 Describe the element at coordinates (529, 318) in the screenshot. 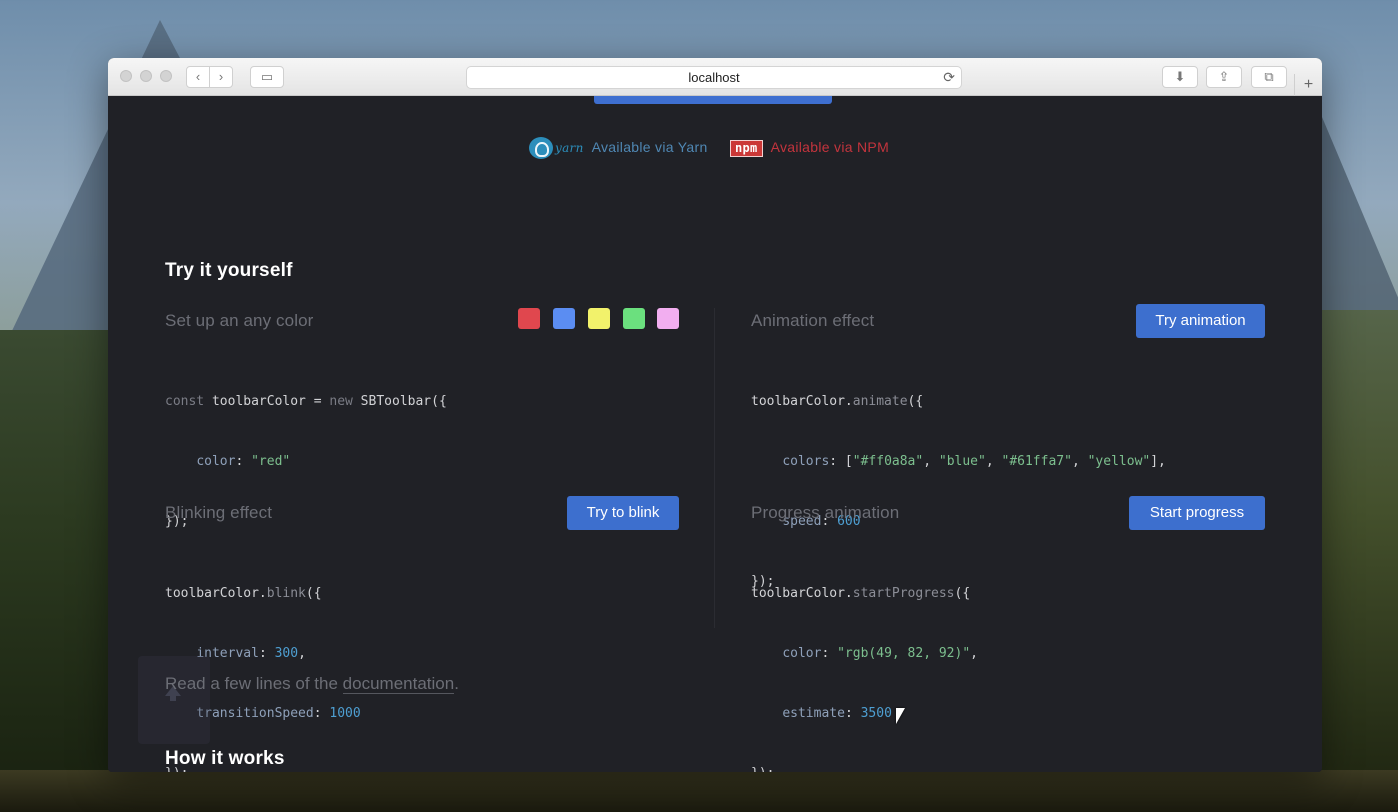

I see `color-swatch-red` at that location.